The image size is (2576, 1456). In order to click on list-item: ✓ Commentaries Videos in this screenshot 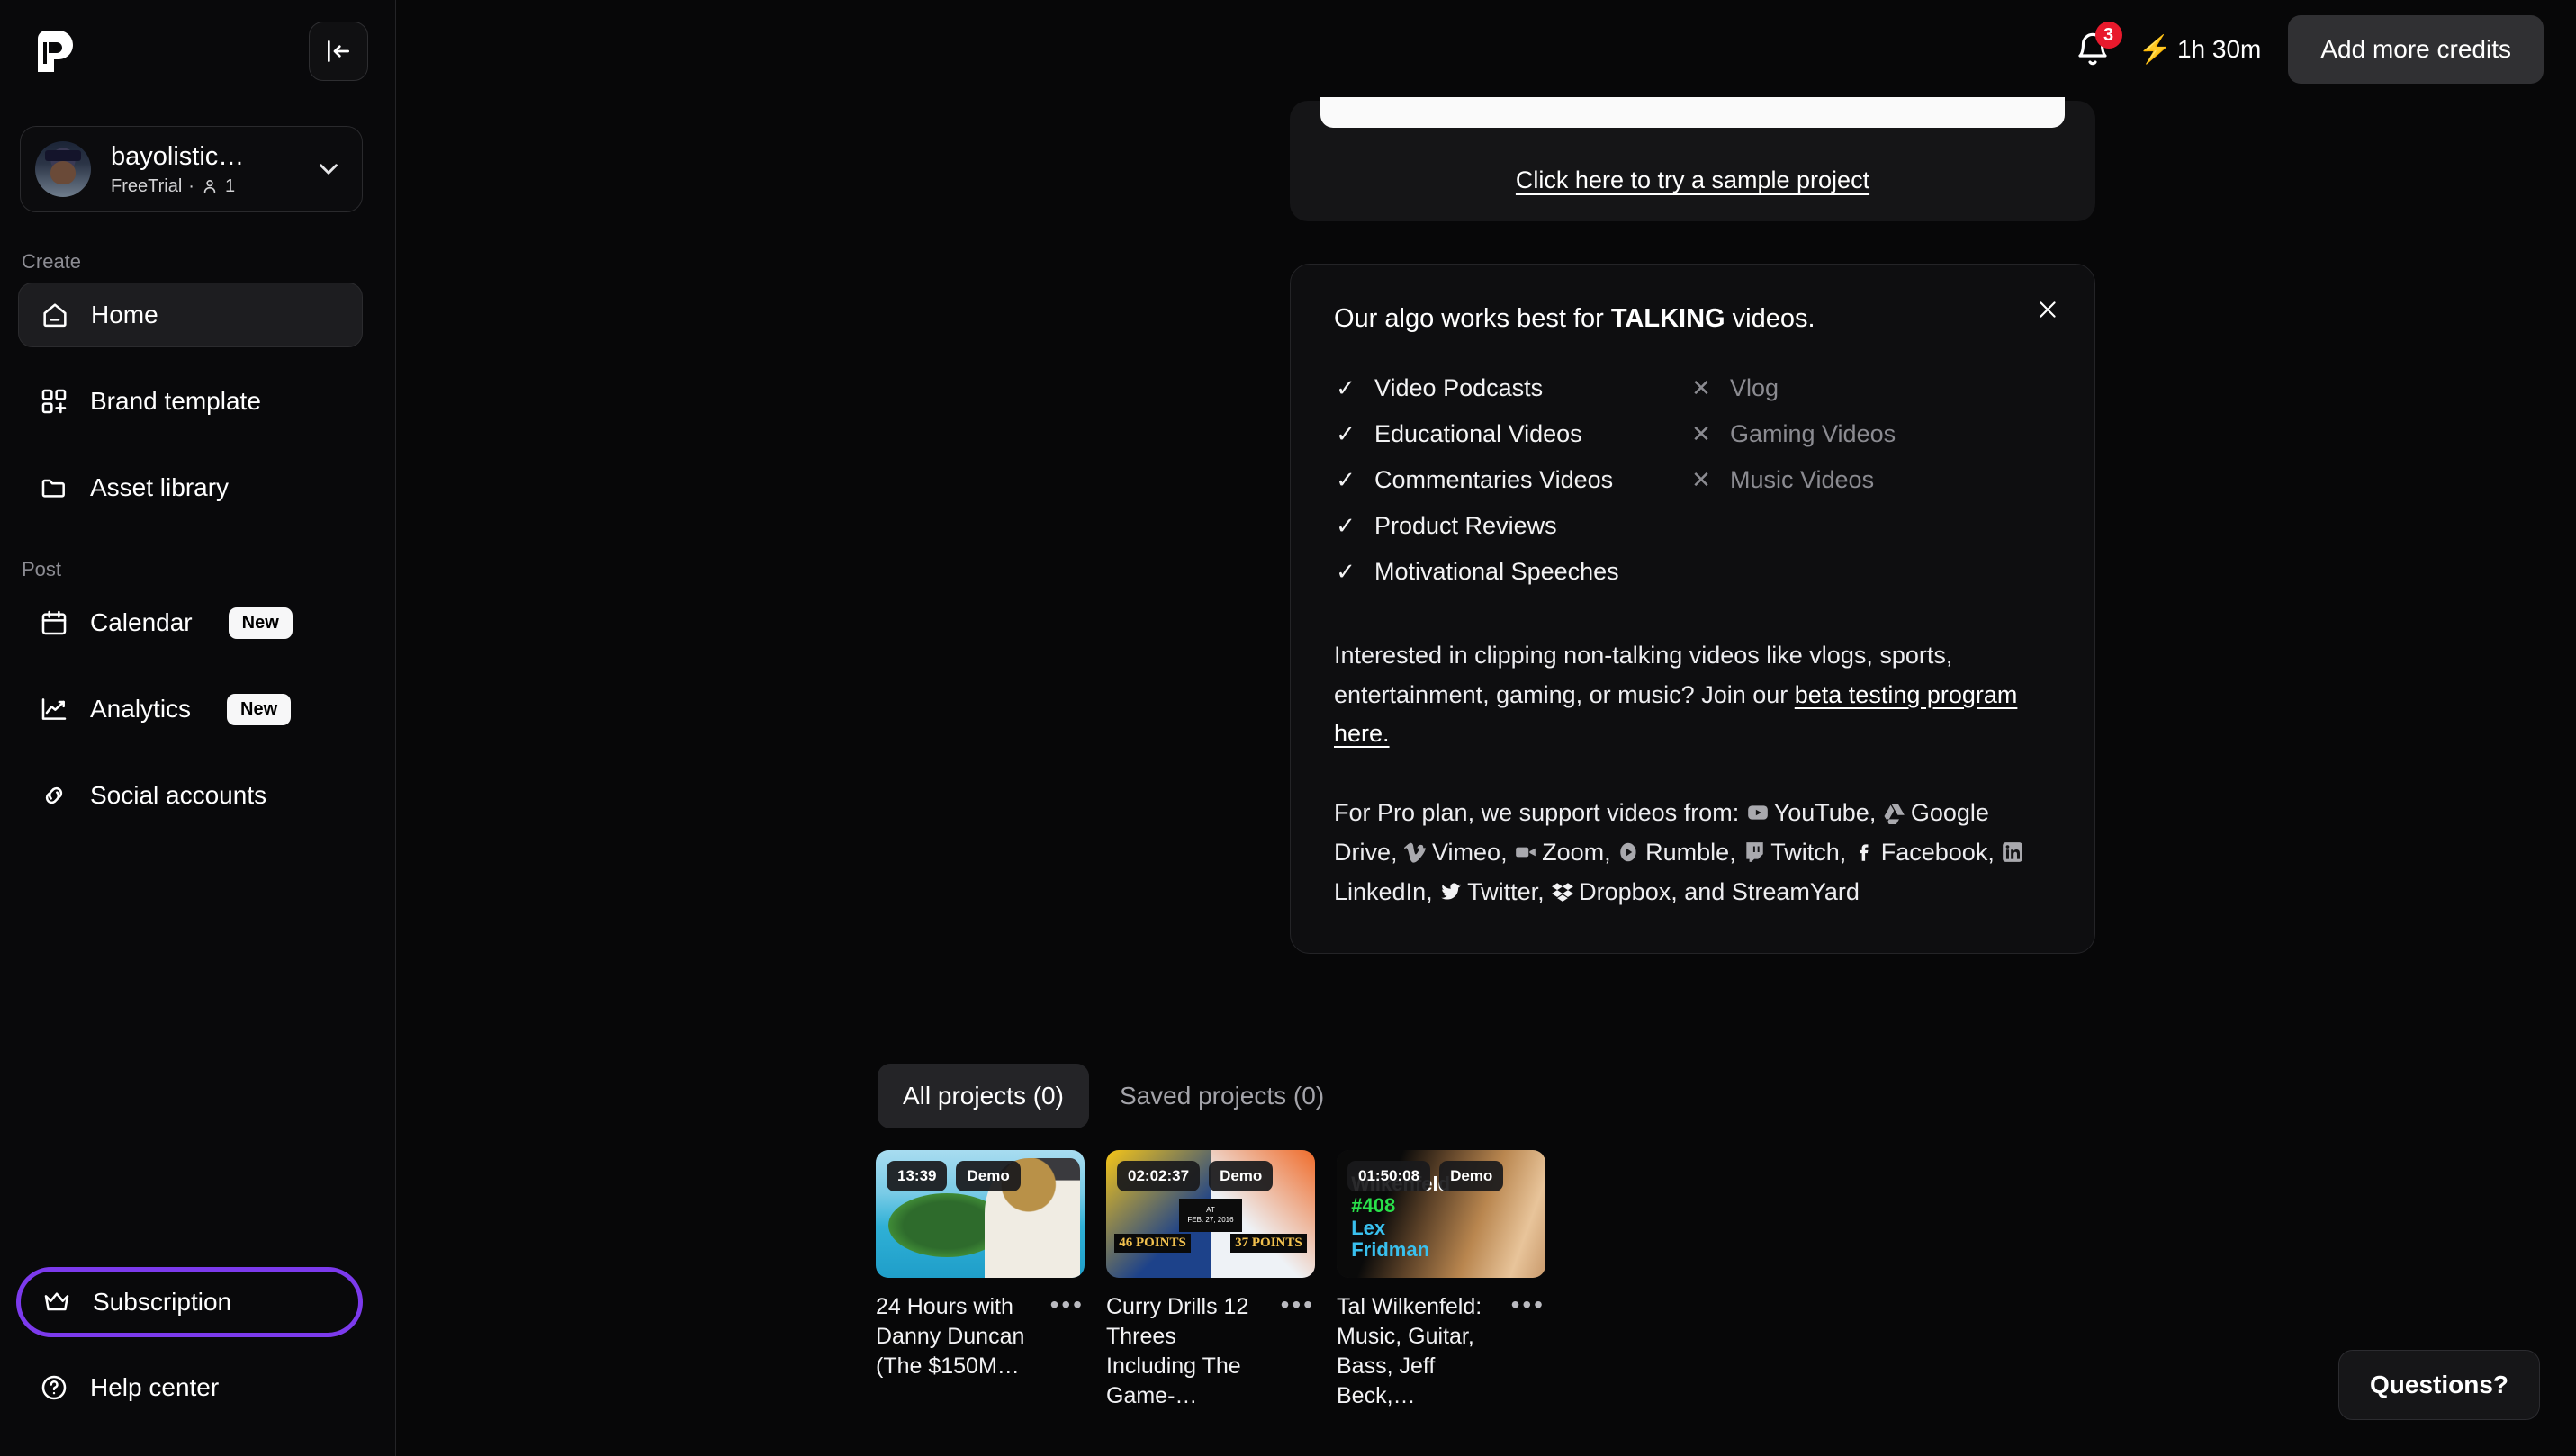, I will do `click(1511, 480)`.